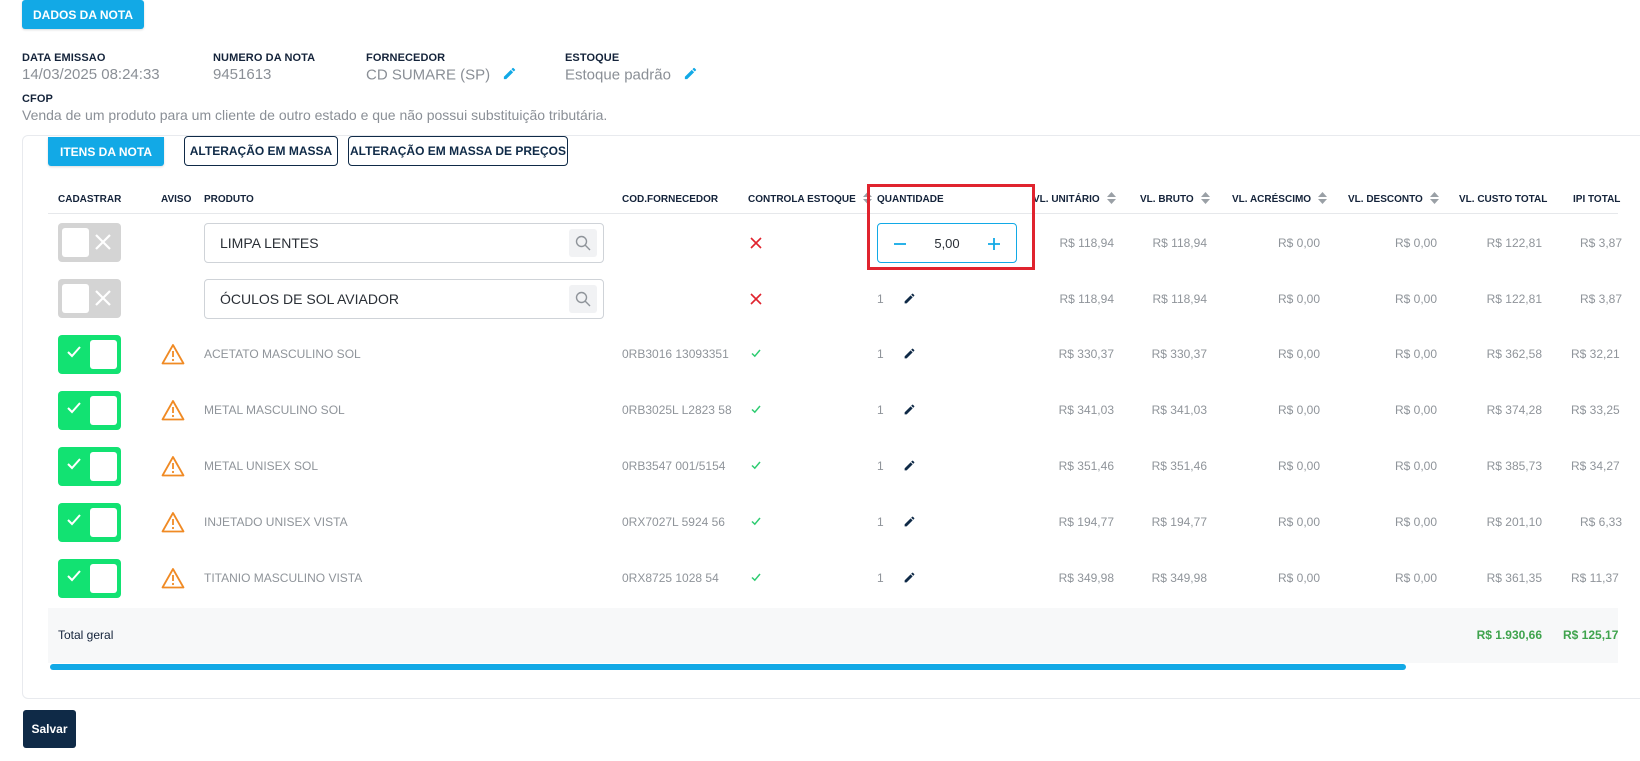 The height and width of the screenshot is (761, 1640). What do you see at coordinates (1179, 354) in the screenshot?
I see `cell-vl-bruto: R$ 330,37` at bounding box center [1179, 354].